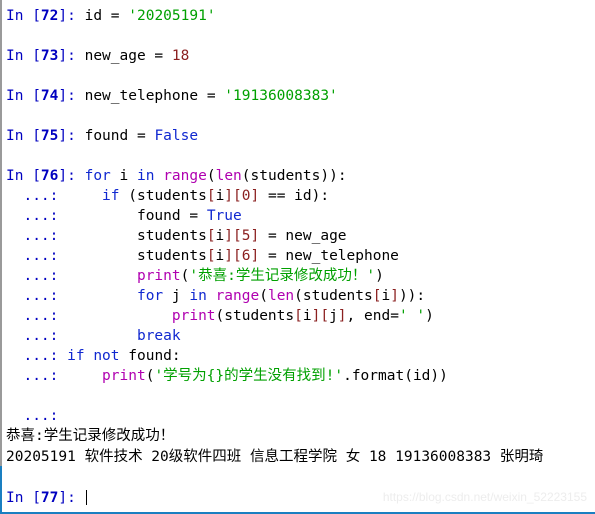  I want to click on code-new-telephone-value: '19136008383', so click(281, 96).